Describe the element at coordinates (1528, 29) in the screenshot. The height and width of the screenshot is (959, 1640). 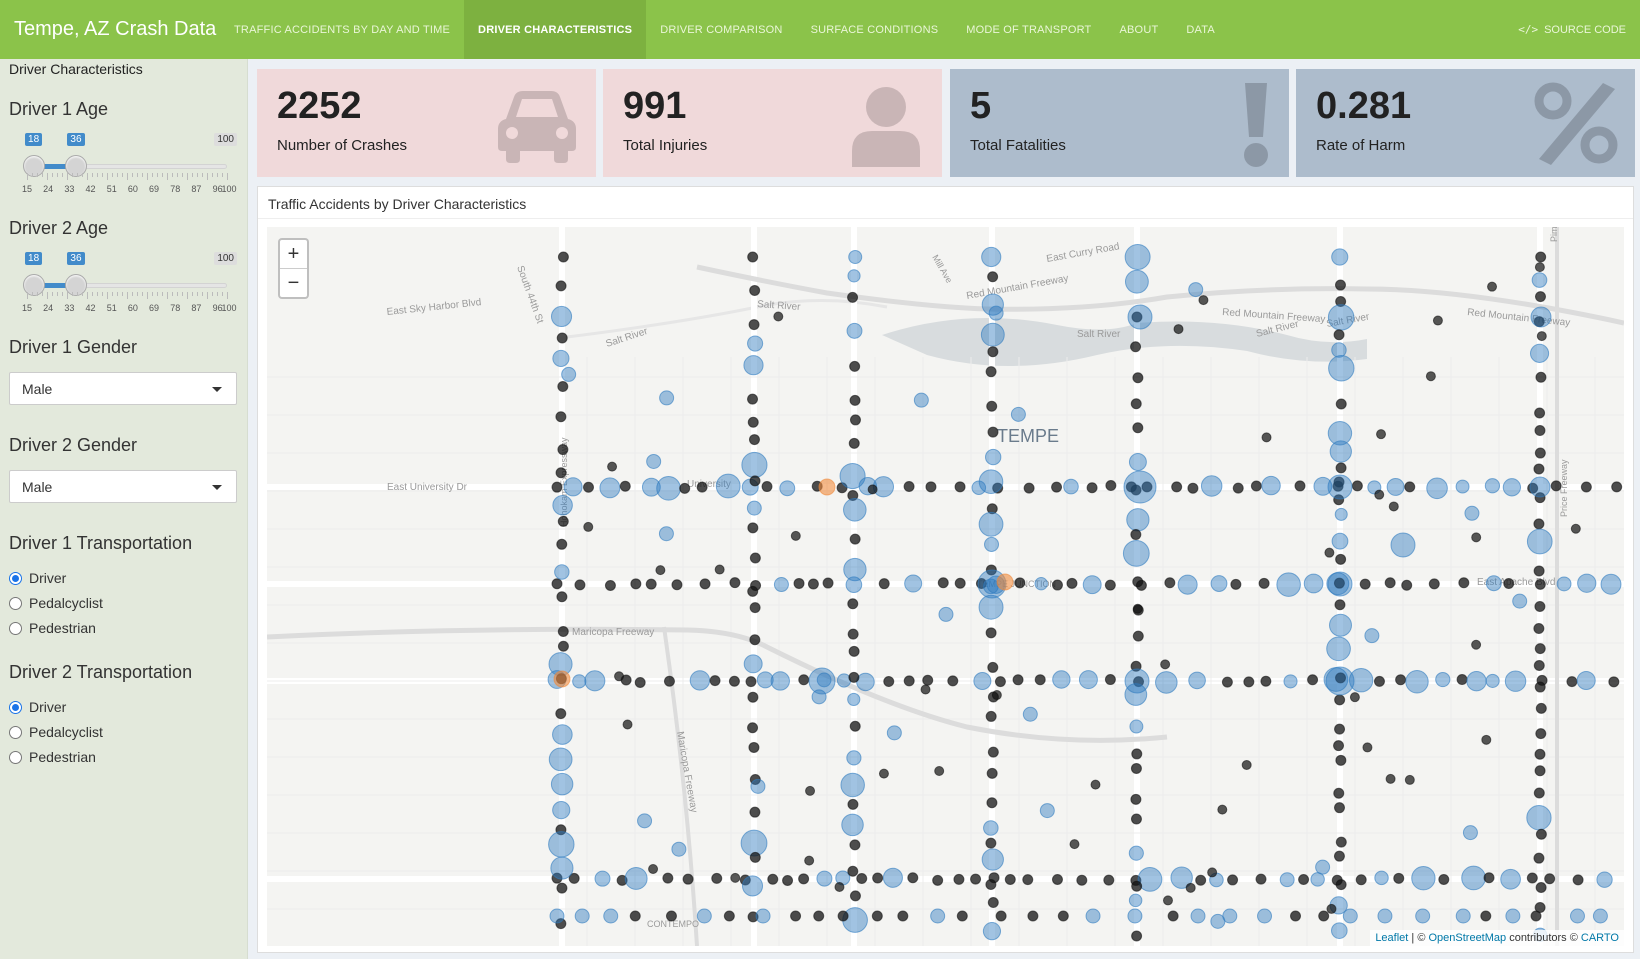
I see `code-icon: </>` at that location.